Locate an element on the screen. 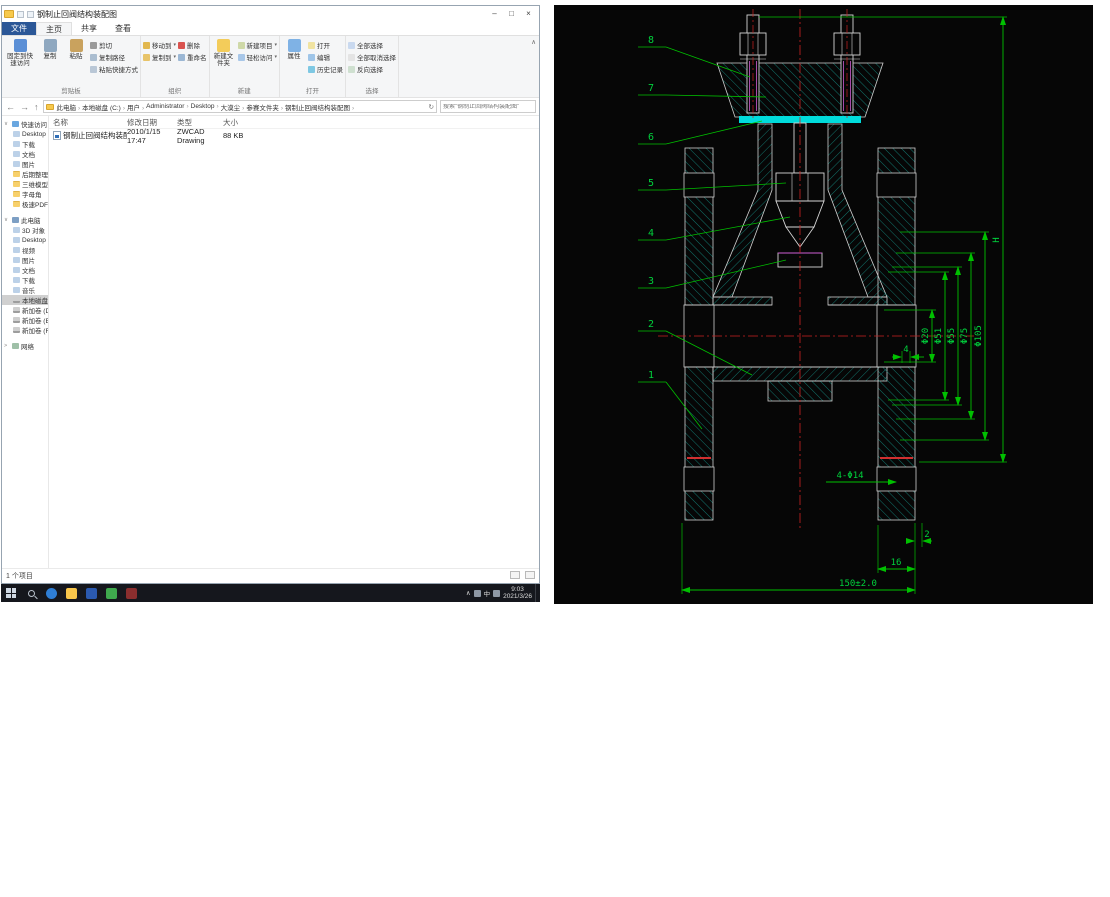  nav-network-header: > 网络 is located at coordinates (25, 346).